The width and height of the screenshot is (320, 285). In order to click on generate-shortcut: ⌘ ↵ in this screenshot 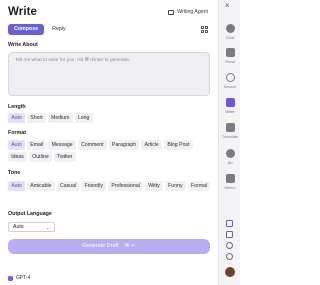, I will do `click(130, 246)`.